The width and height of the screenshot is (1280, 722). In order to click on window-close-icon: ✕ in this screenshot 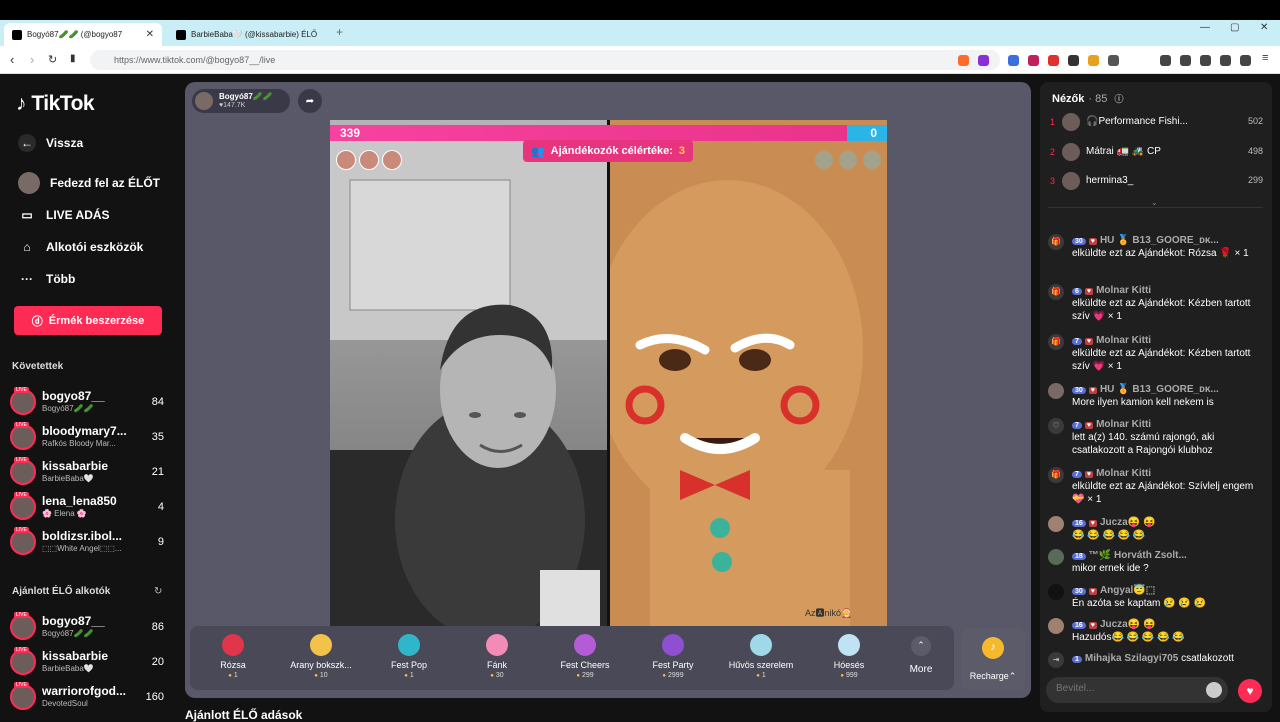, I will do `click(1264, 27)`.